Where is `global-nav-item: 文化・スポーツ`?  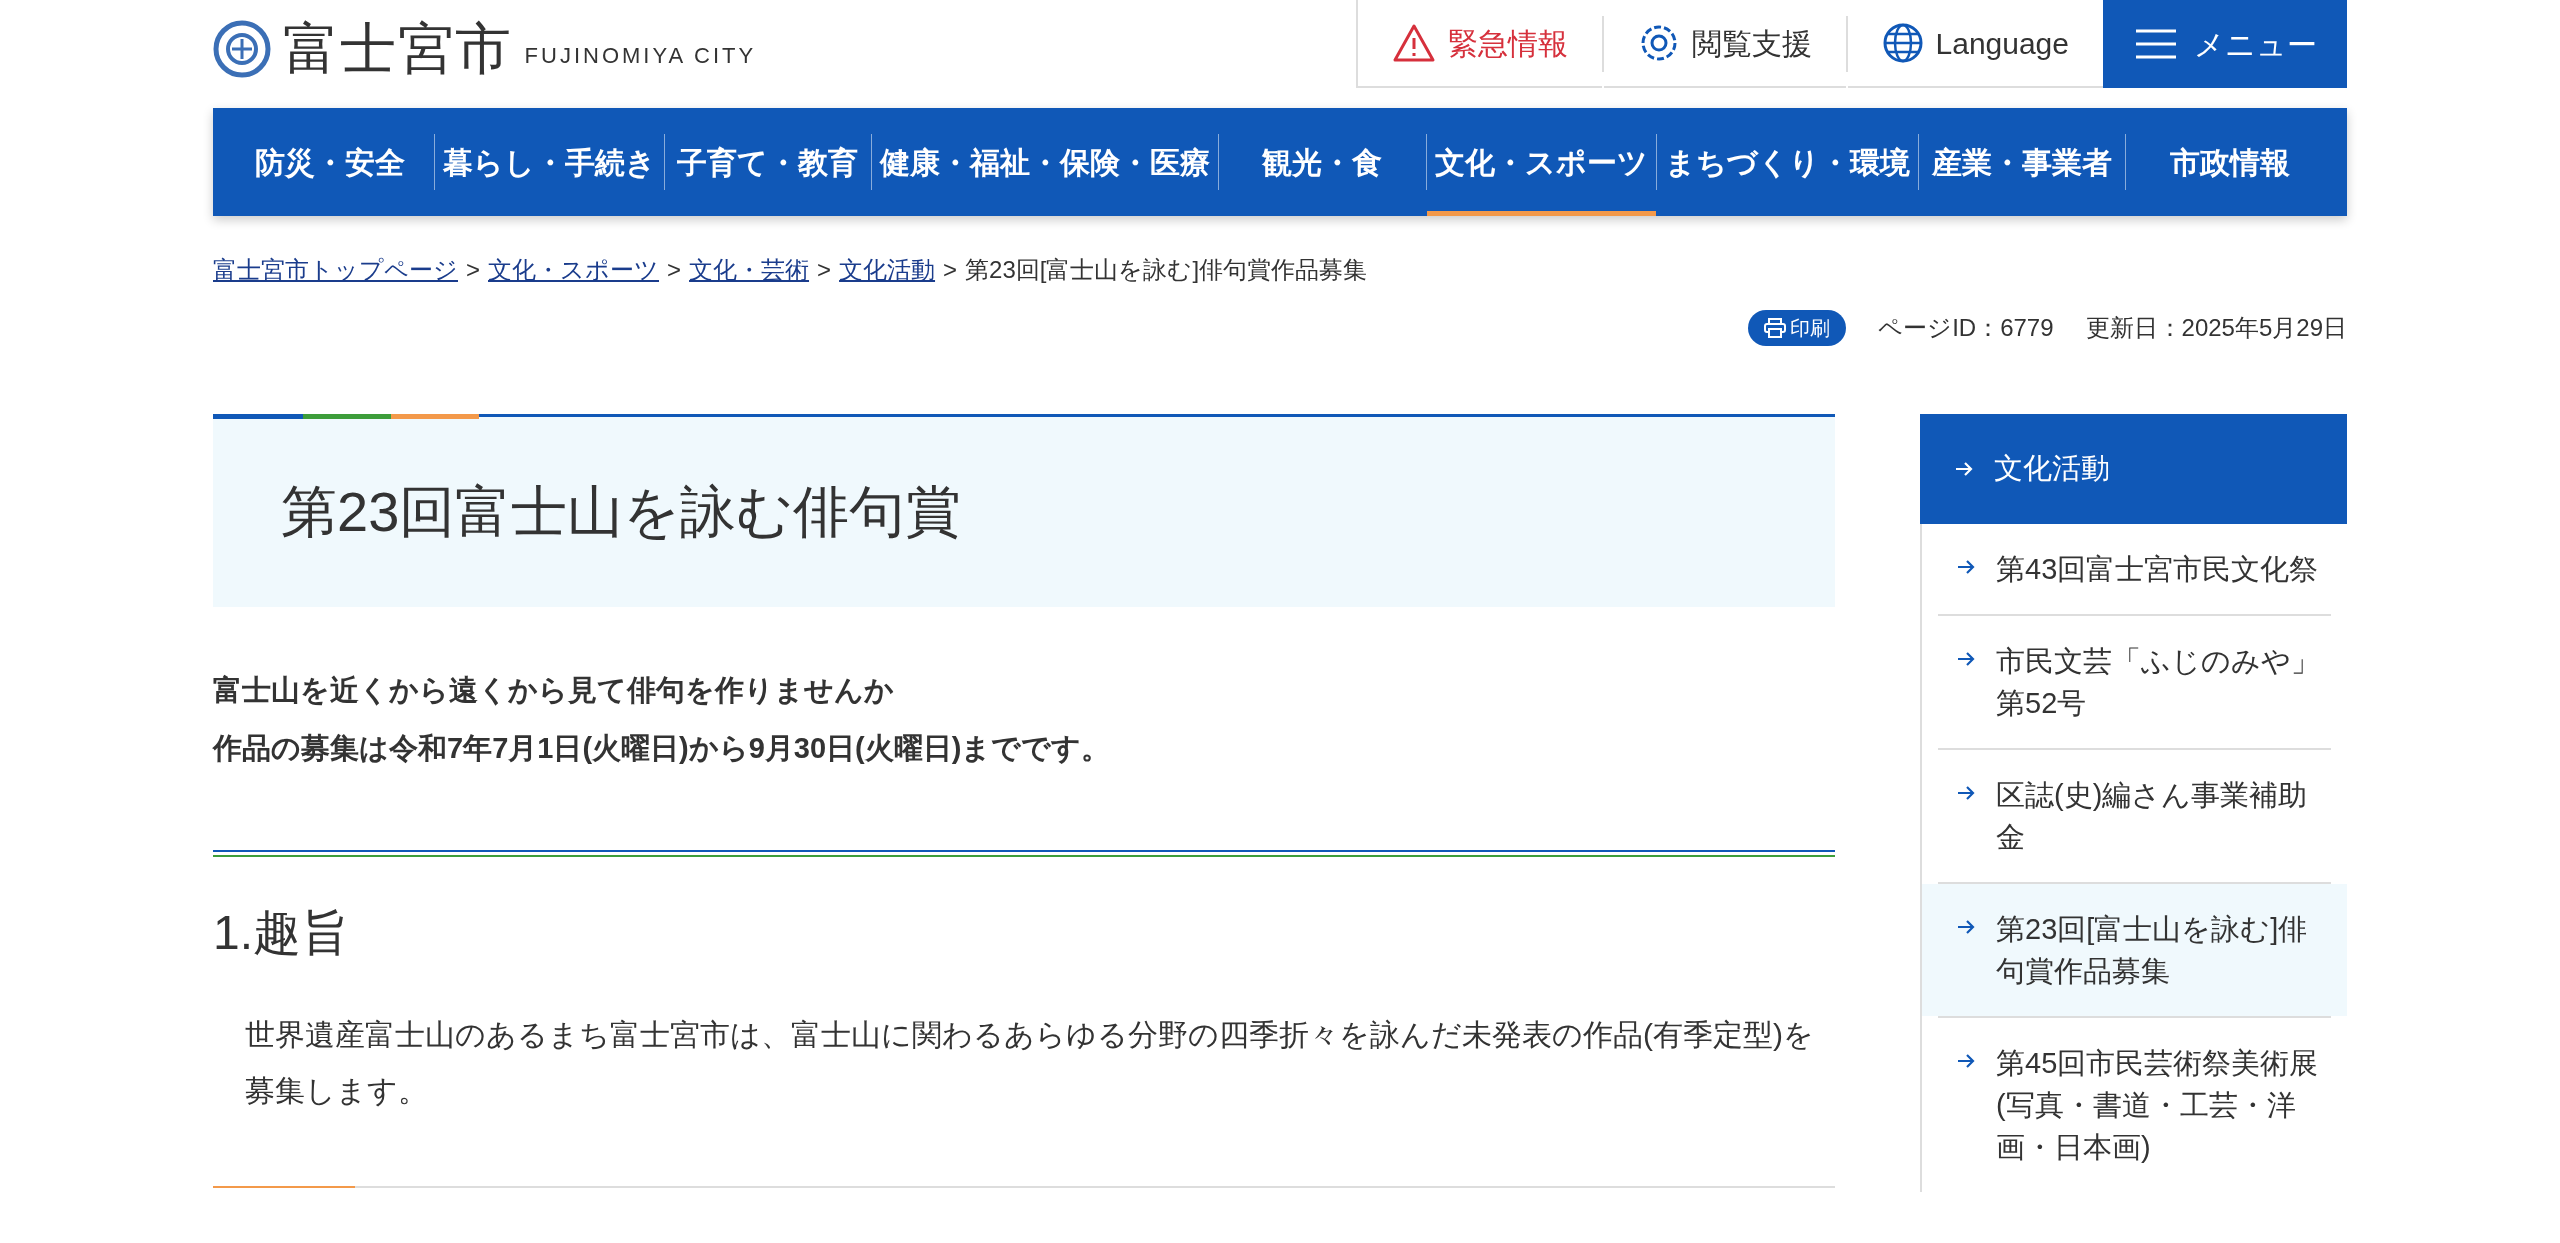
global-nav-item: 文化・スポーツ is located at coordinates (1541, 162).